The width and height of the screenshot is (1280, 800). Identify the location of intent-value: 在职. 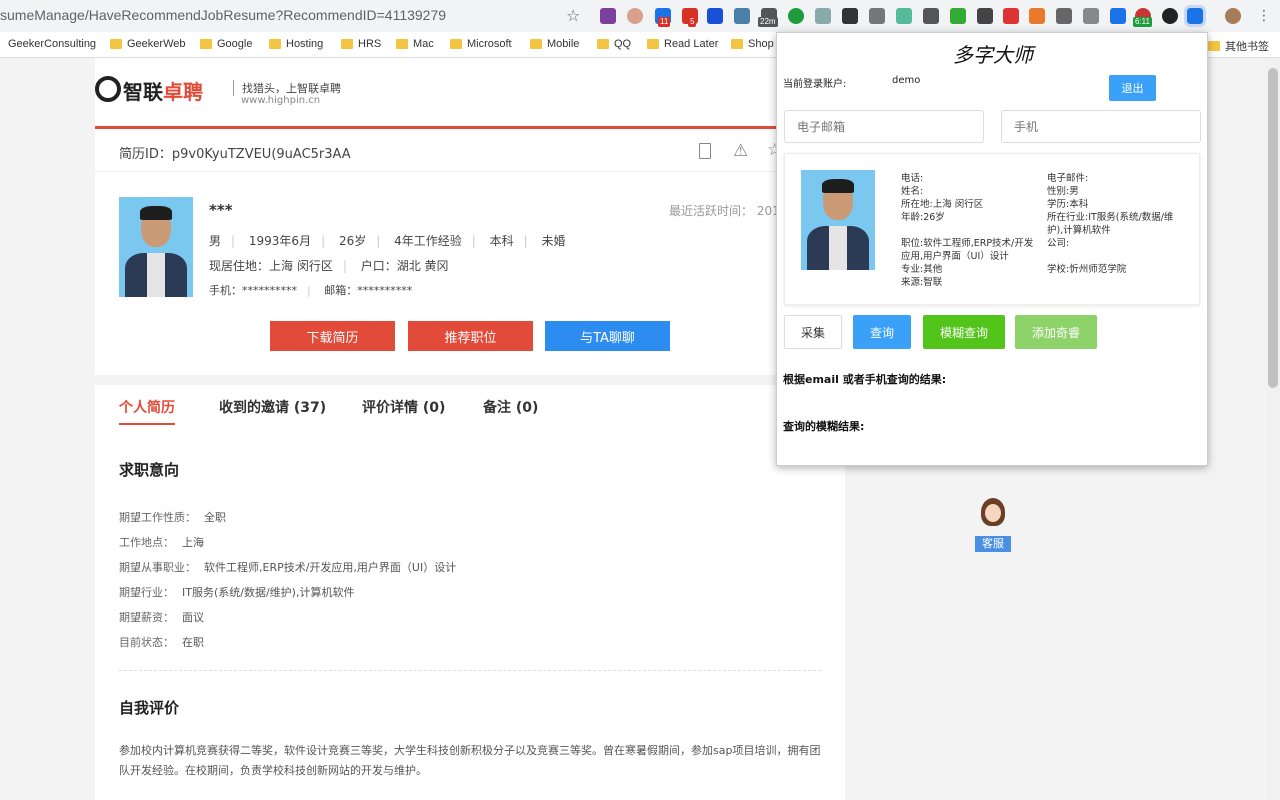
(193, 642).